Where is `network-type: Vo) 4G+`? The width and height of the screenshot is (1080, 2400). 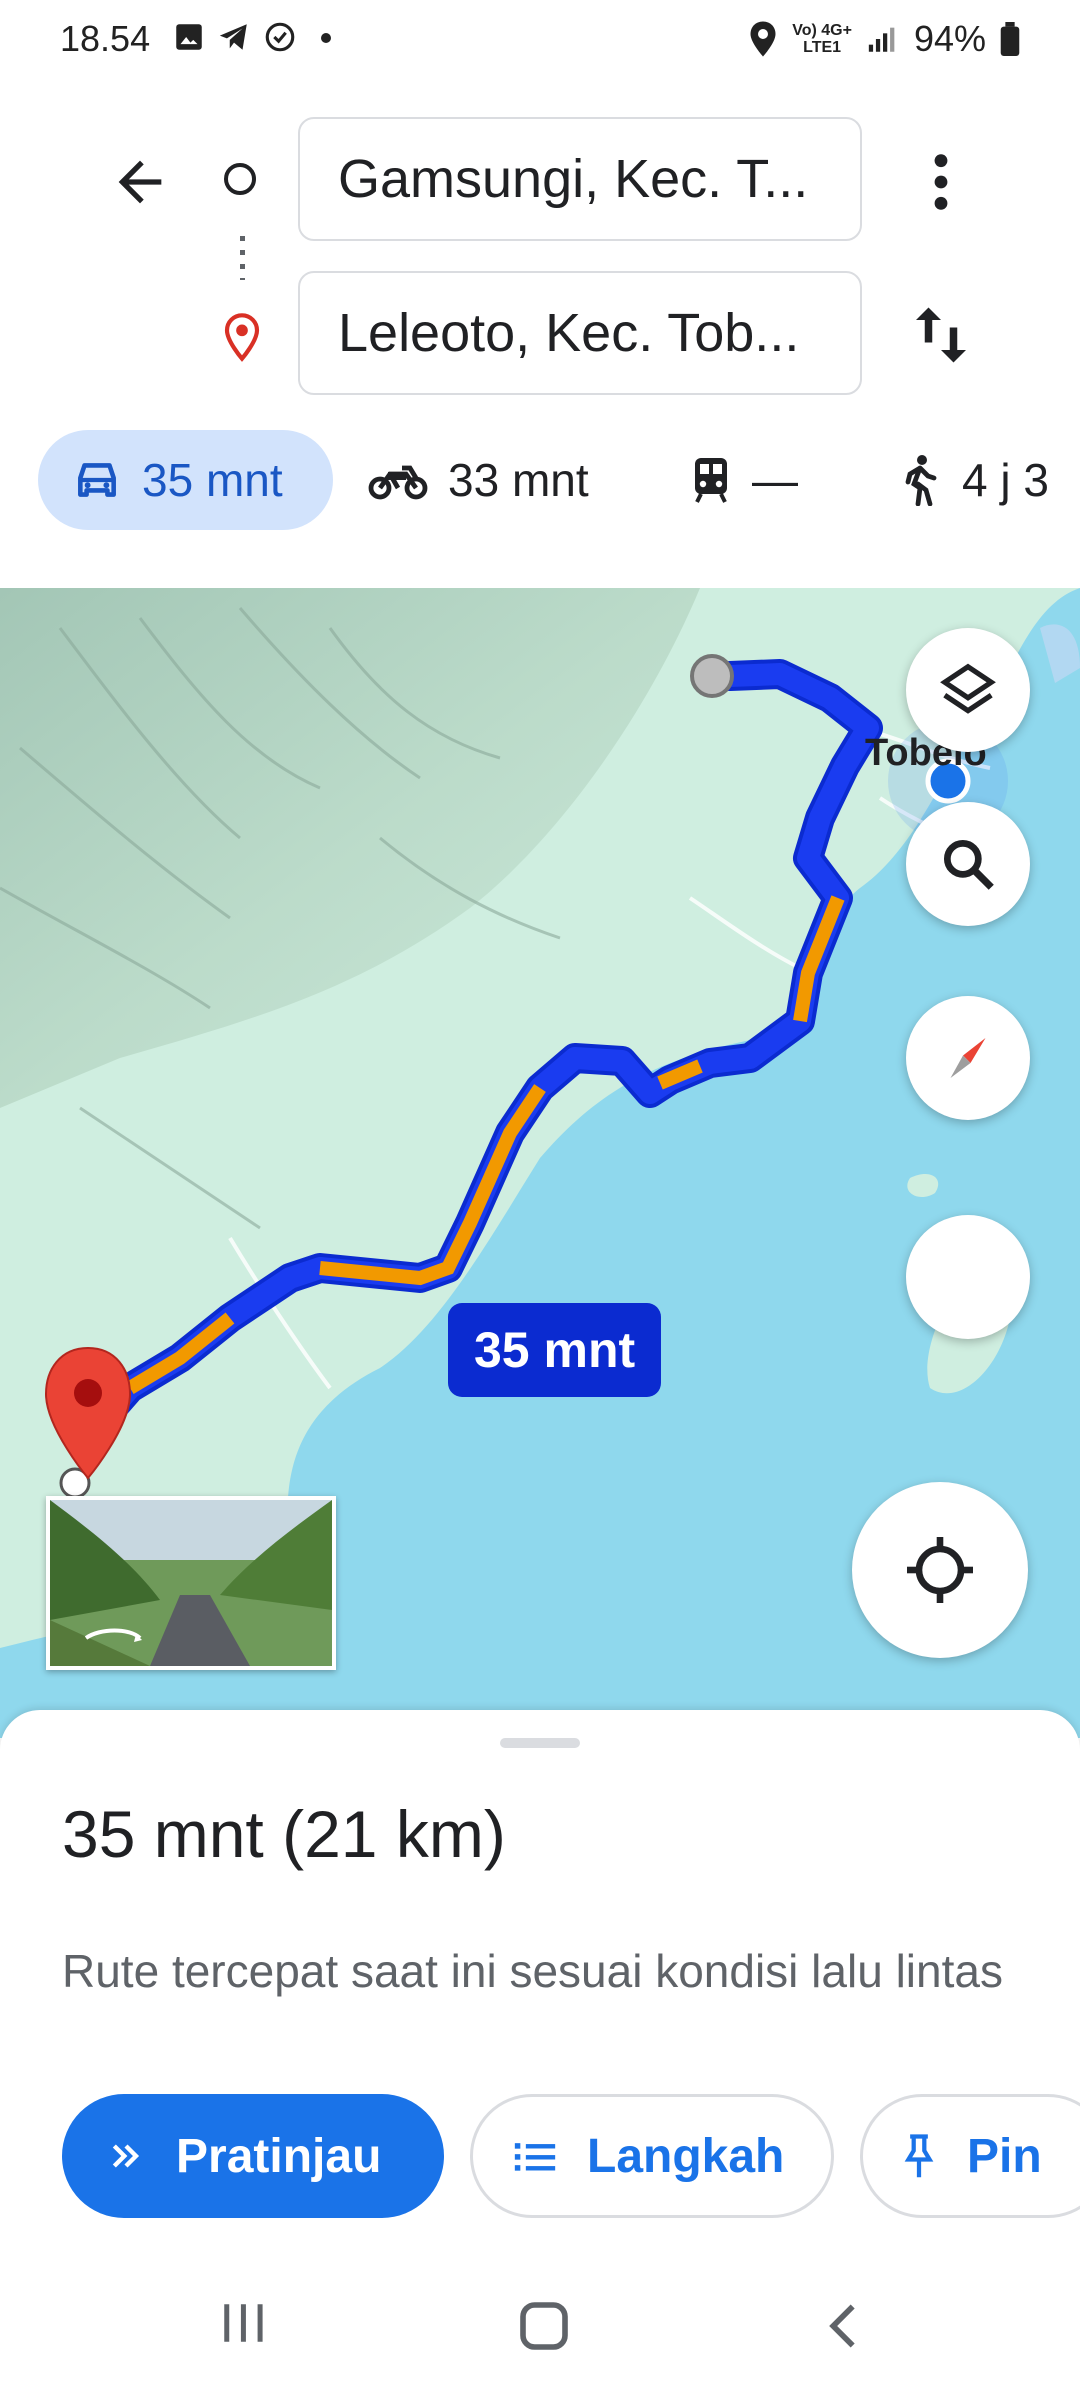
network-type: Vo) 4G+ is located at coordinates (822, 30).